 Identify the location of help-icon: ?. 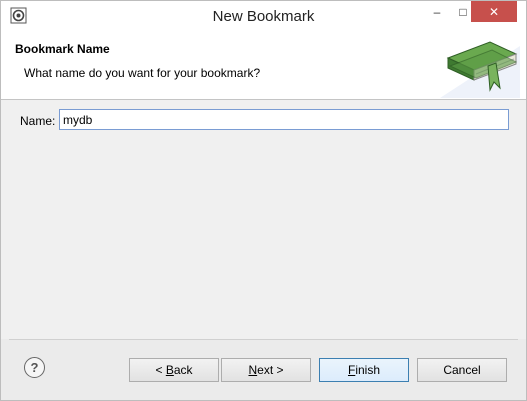
(34, 367).